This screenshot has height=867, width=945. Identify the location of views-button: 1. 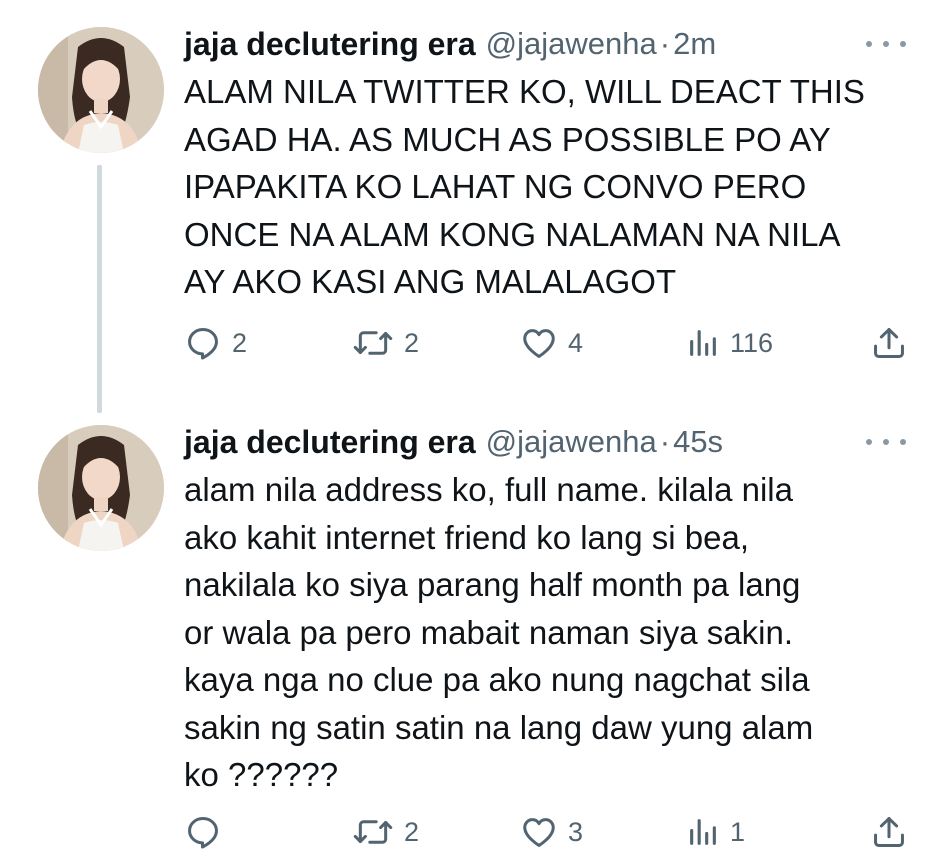
(715, 832).